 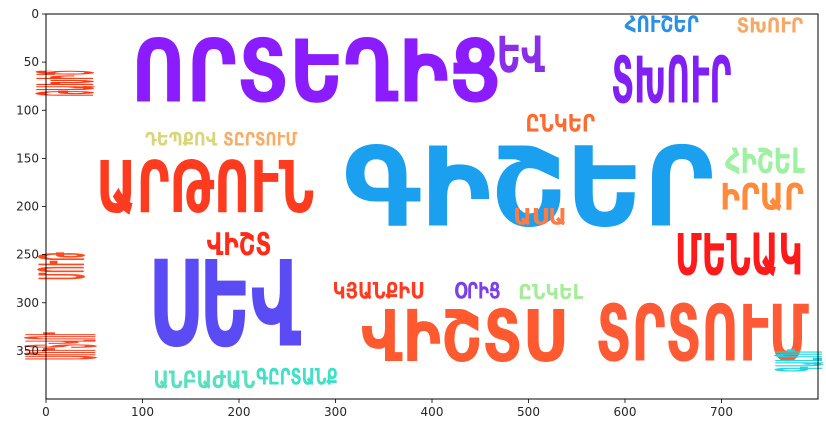 I want to click on x-tick-label-7: 700, so click(x=721, y=412).